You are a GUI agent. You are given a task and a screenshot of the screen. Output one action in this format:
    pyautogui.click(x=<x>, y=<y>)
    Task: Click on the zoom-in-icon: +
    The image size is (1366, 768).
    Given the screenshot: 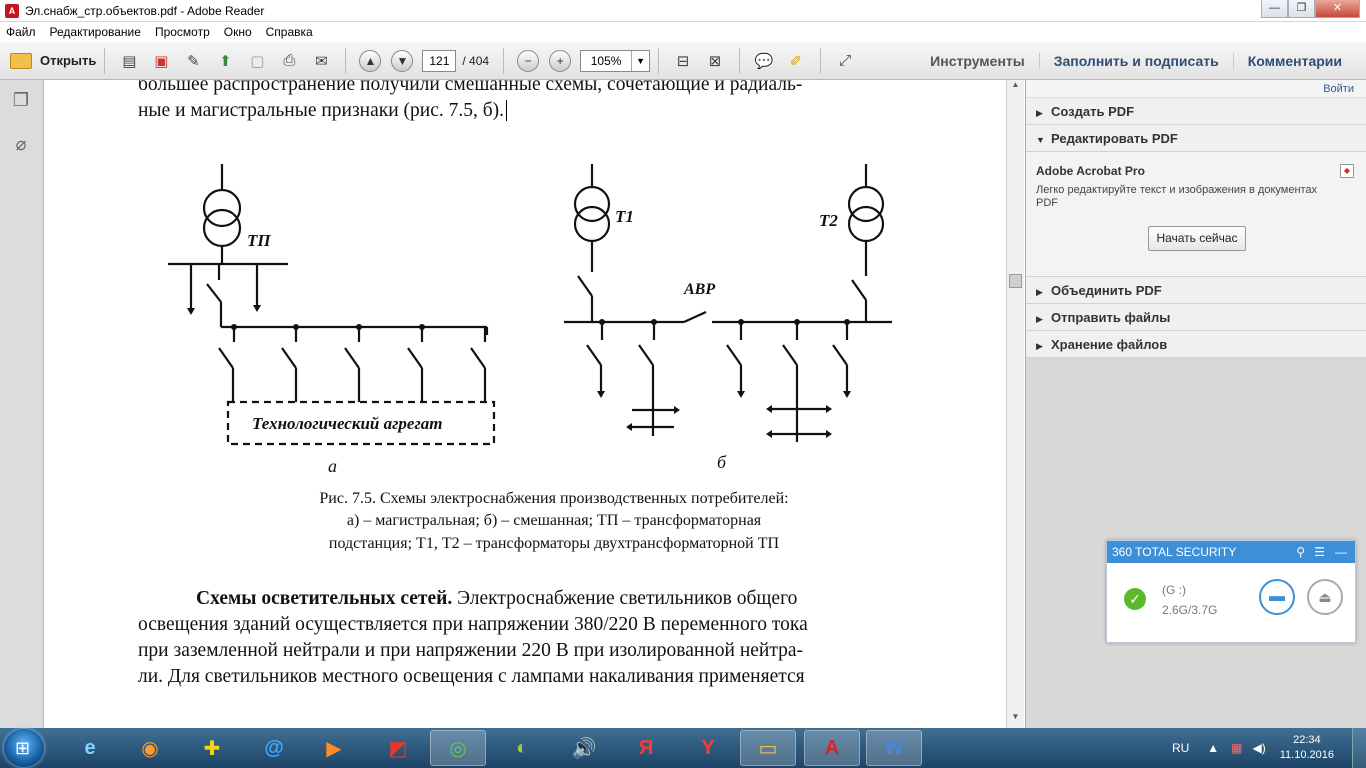 What is the action you would take?
    pyautogui.click(x=560, y=60)
    